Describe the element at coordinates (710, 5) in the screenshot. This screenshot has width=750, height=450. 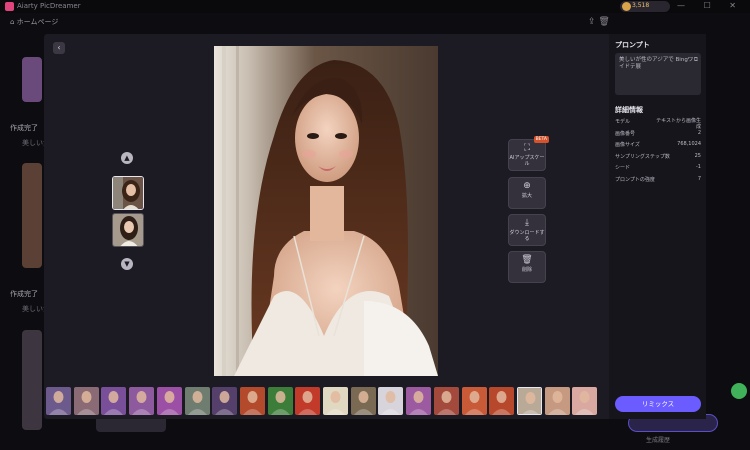
I see `window-controls: — ☐ ✕` at that location.